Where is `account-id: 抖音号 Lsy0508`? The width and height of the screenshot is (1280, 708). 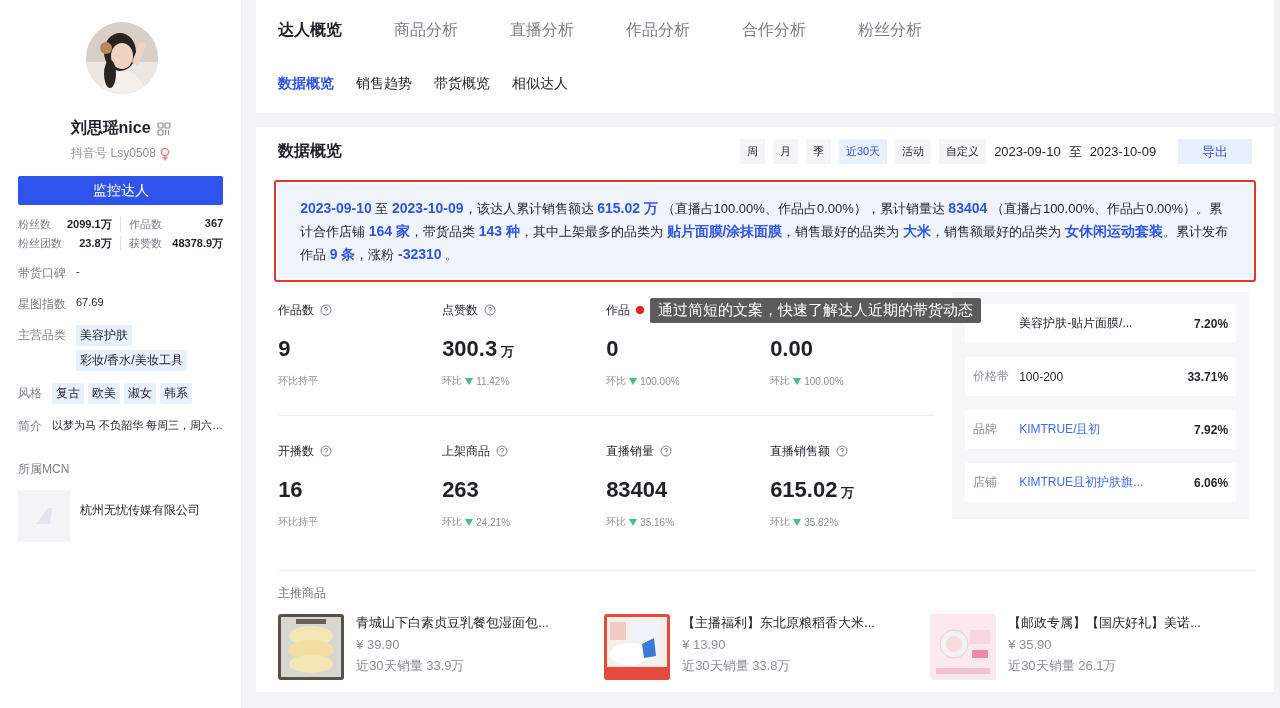
account-id: 抖音号 Lsy0508 is located at coordinates (113, 153).